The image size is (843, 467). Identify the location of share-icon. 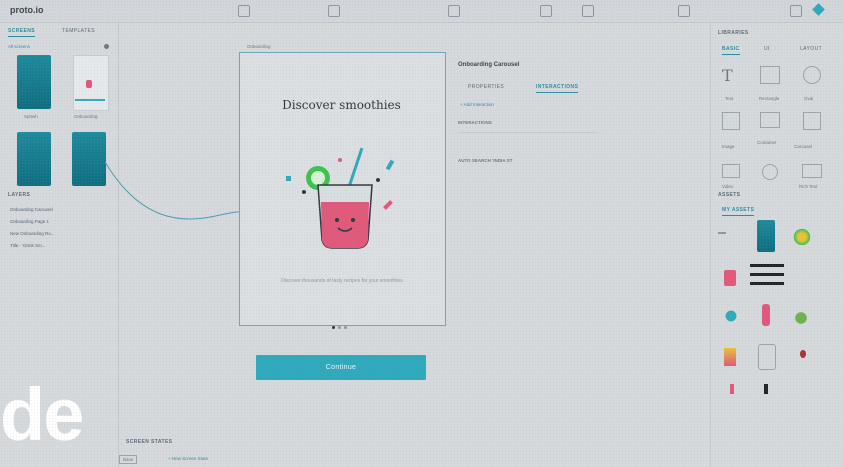
(546, 11).